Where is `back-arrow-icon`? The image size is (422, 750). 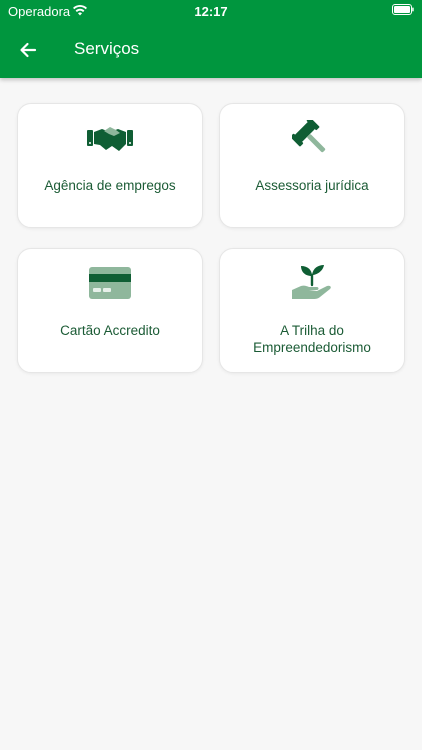
back-arrow-icon is located at coordinates (28, 50).